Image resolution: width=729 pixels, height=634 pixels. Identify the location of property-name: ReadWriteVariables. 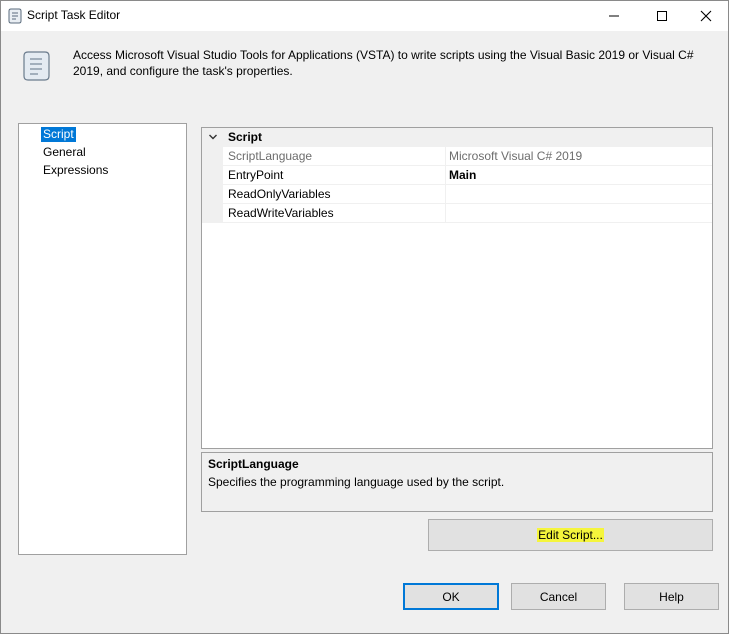
(281, 213).